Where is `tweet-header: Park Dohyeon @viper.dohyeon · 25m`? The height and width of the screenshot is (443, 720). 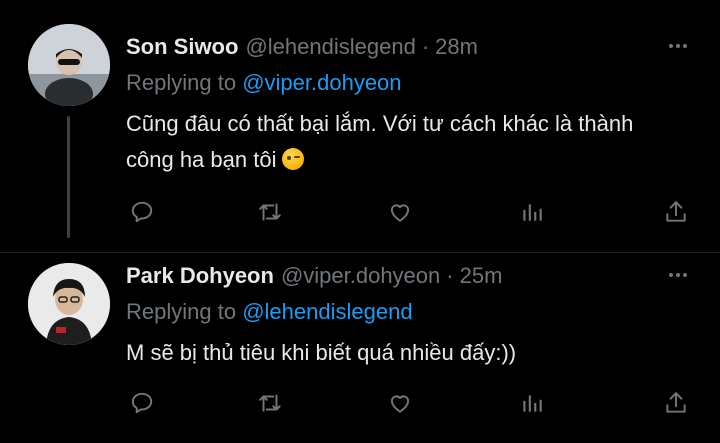 tweet-header: Park Dohyeon @viper.dohyeon · 25m is located at coordinates (413, 276).